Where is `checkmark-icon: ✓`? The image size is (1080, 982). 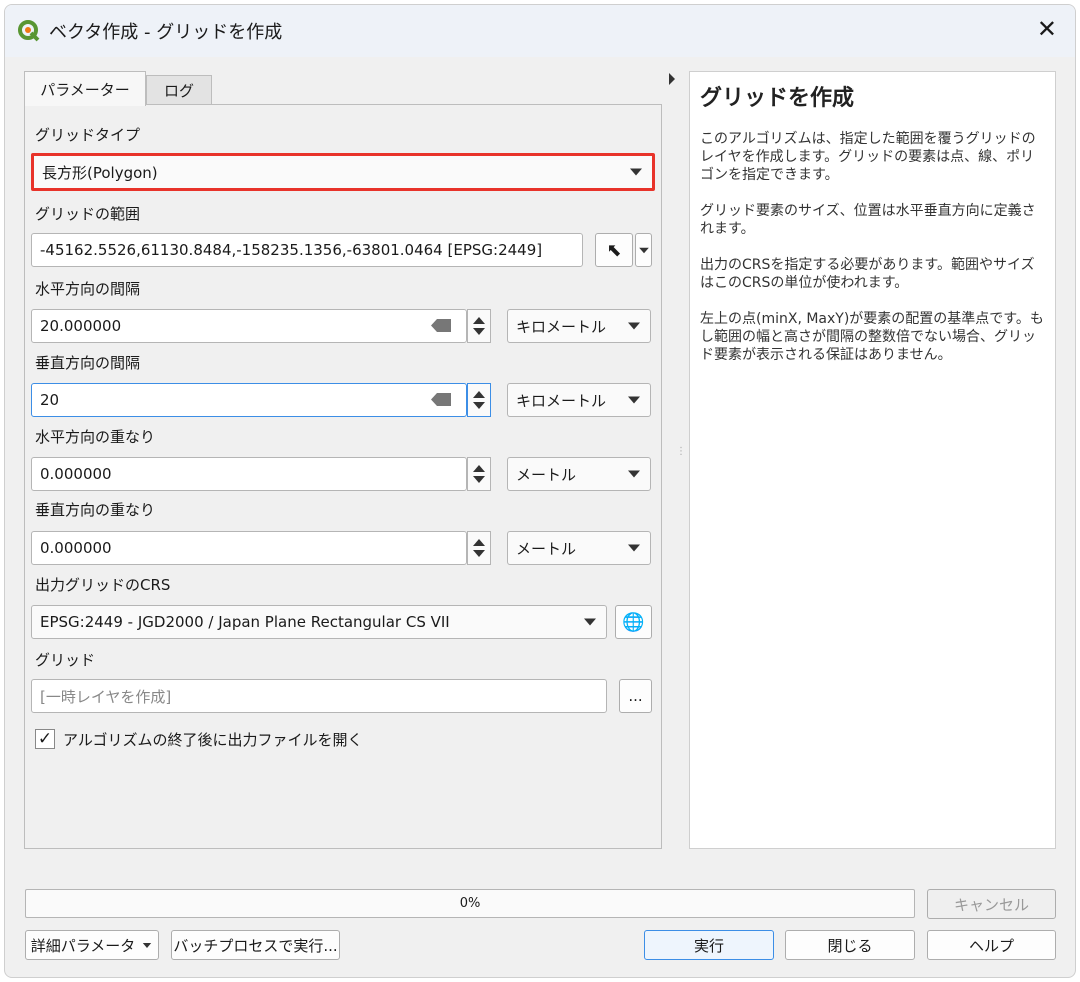 checkmark-icon: ✓ is located at coordinates (45, 739).